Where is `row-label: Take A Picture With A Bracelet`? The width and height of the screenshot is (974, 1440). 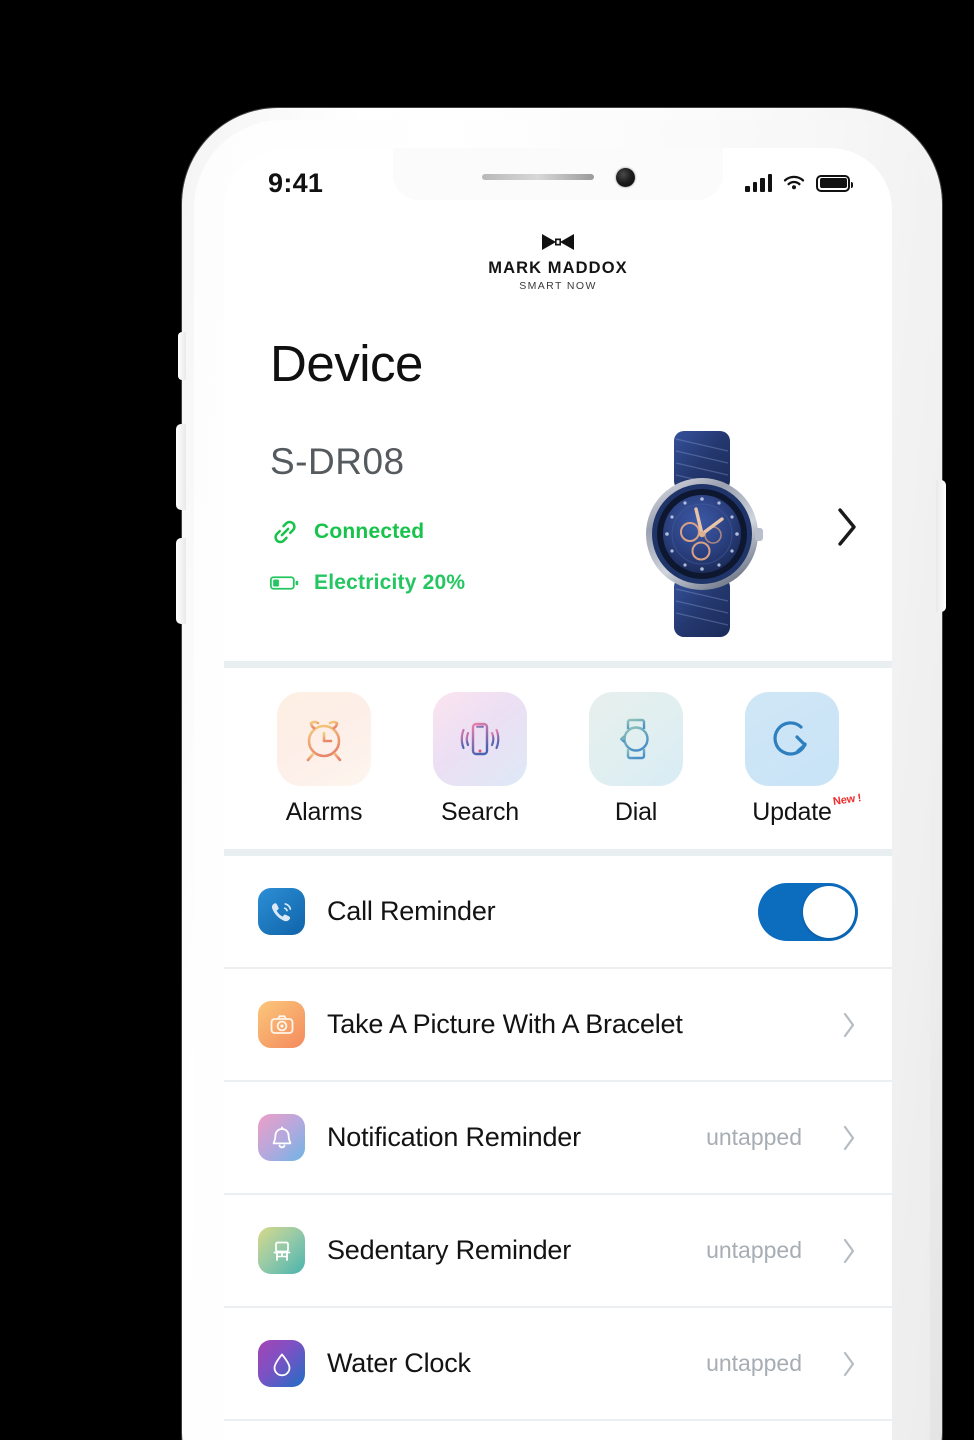 row-label: Take A Picture With A Bracelet is located at coordinates (505, 1024).